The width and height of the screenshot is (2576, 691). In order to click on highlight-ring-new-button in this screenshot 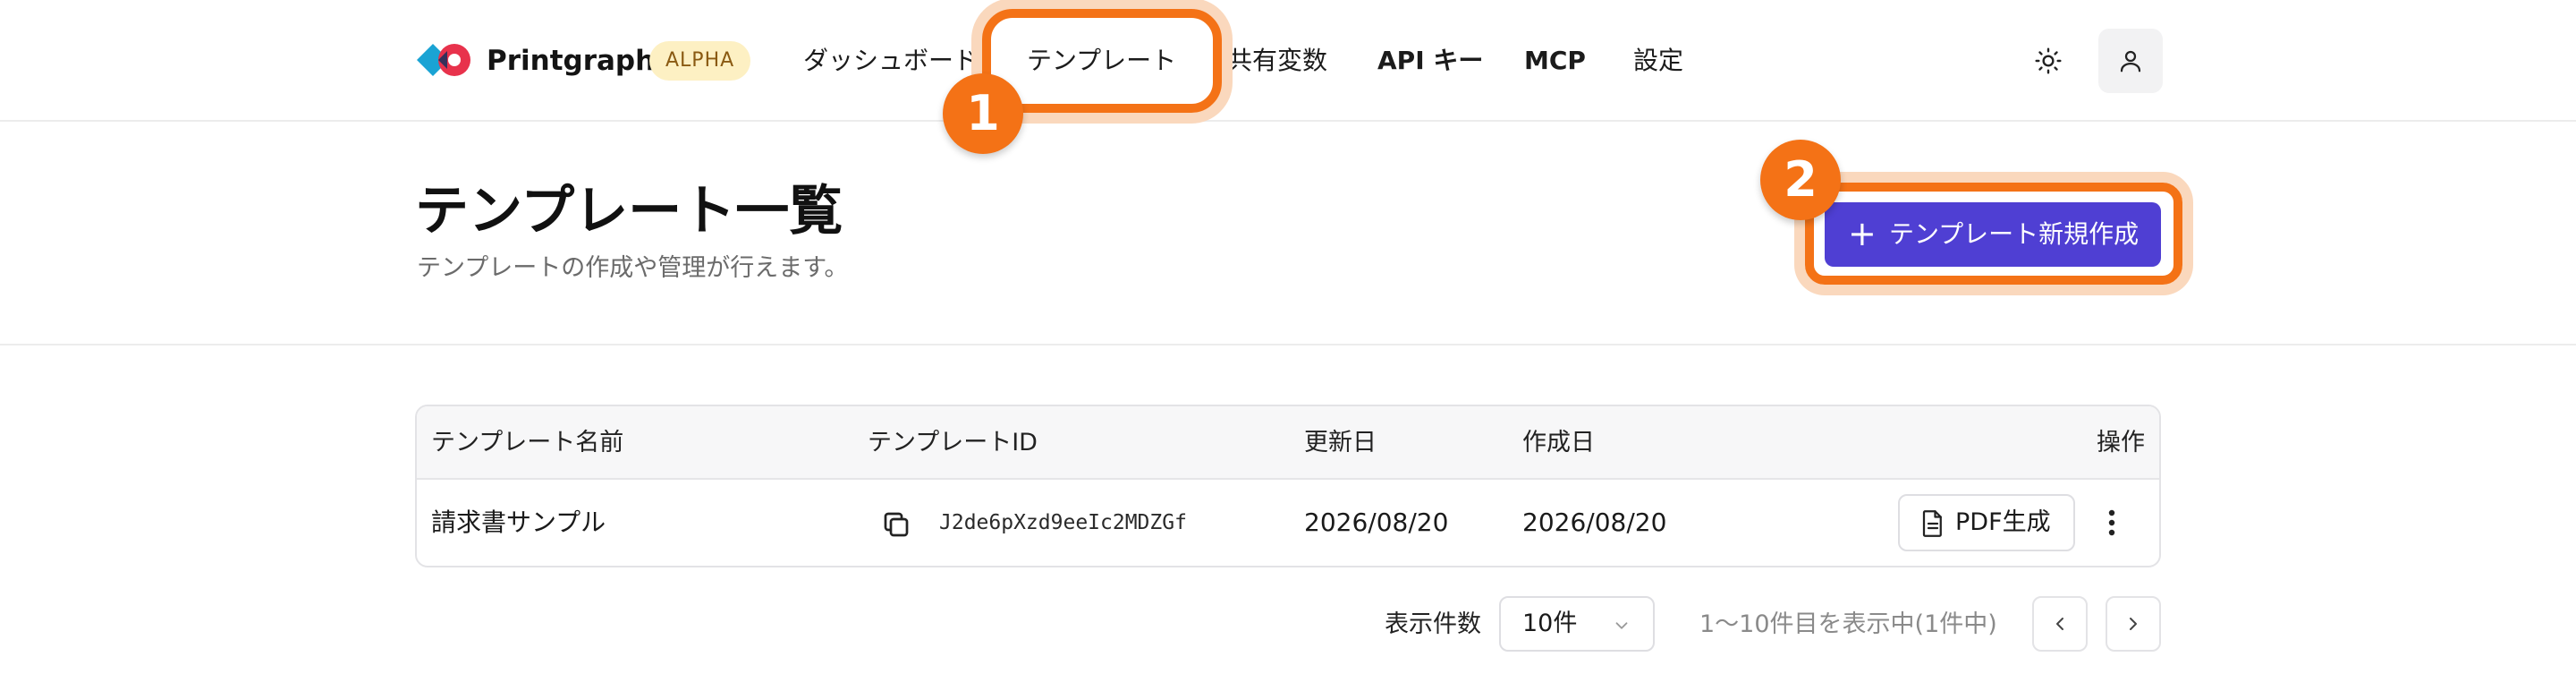, I will do `click(1993, 234)`.